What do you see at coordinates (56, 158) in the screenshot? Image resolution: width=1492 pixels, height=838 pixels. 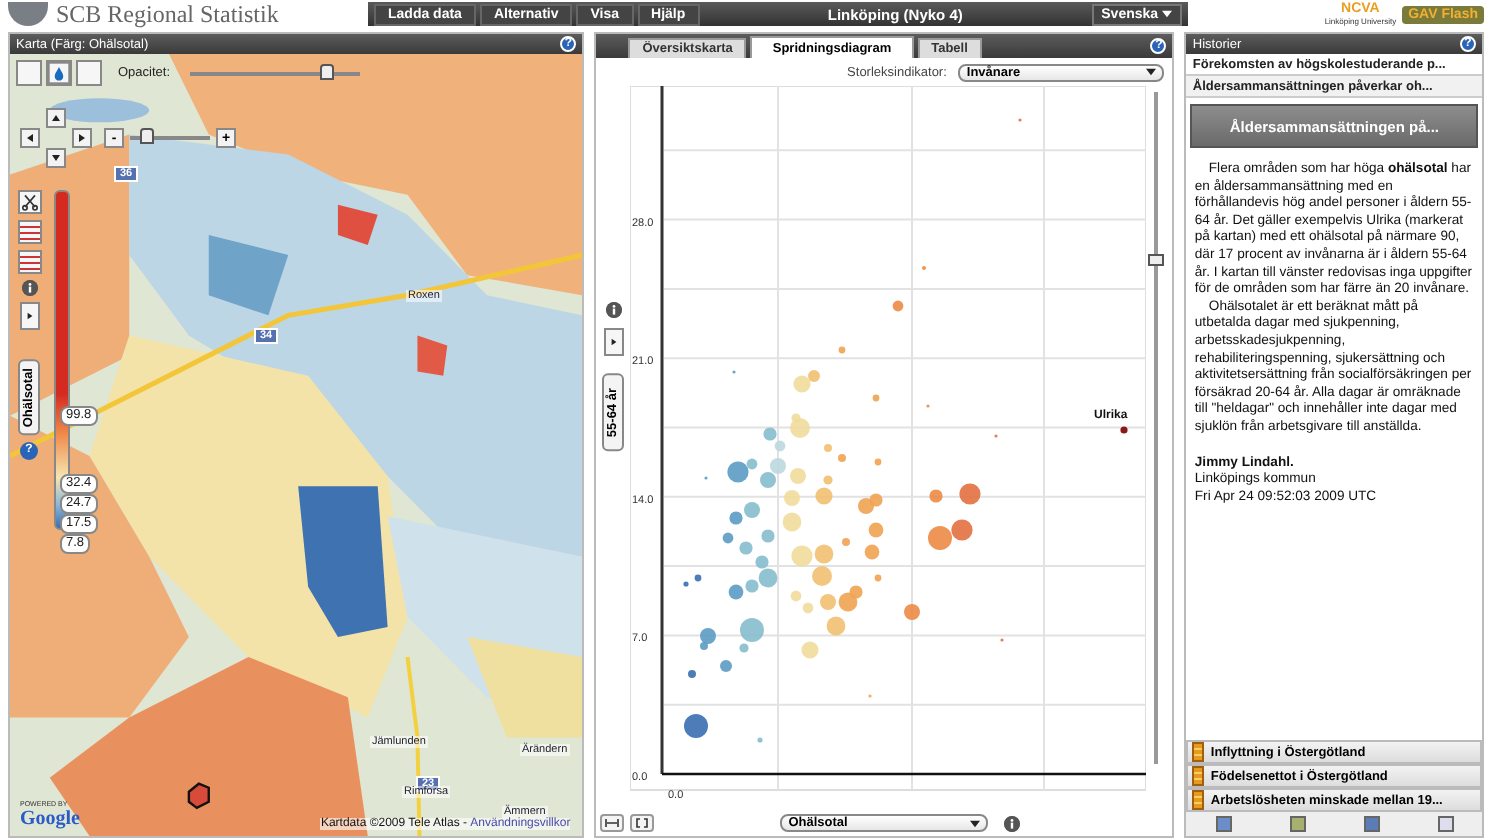 I see `pan-down-icon` at bounding box center [56, 158].